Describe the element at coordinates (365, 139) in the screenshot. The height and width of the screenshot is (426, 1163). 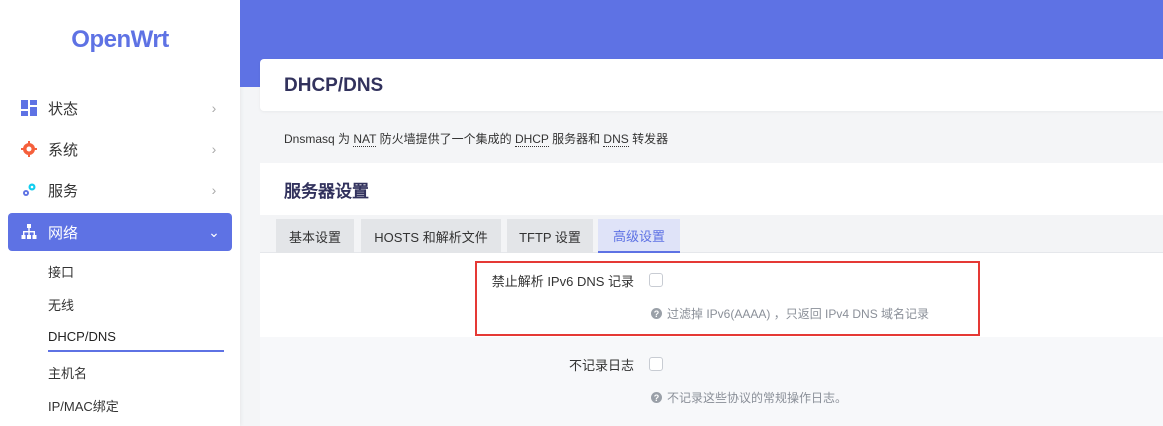
I see `abbr-nat: NAT` at that location.